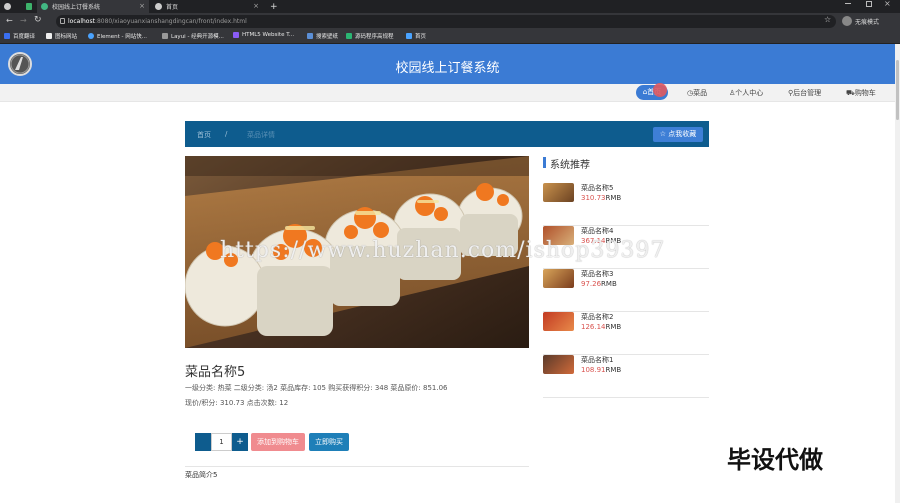 This screenshot has width=900, height=503. I want to click on bookmark-item: 搜索壁纸, so click(322, 36).